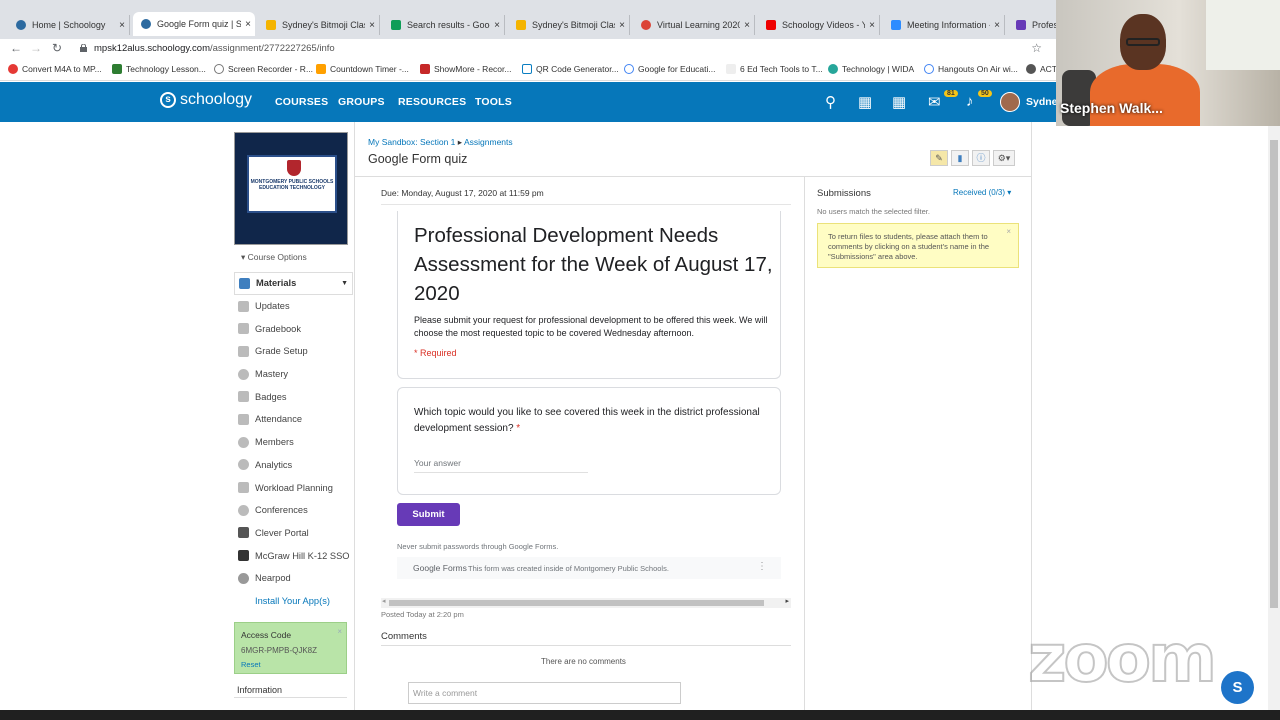 The height and width of the screenshot is (720, 1280). What do you see at coordinates (396, 25) in the screenshot?
I see `drive-favicon-icon` at bounding box center [396, 25].